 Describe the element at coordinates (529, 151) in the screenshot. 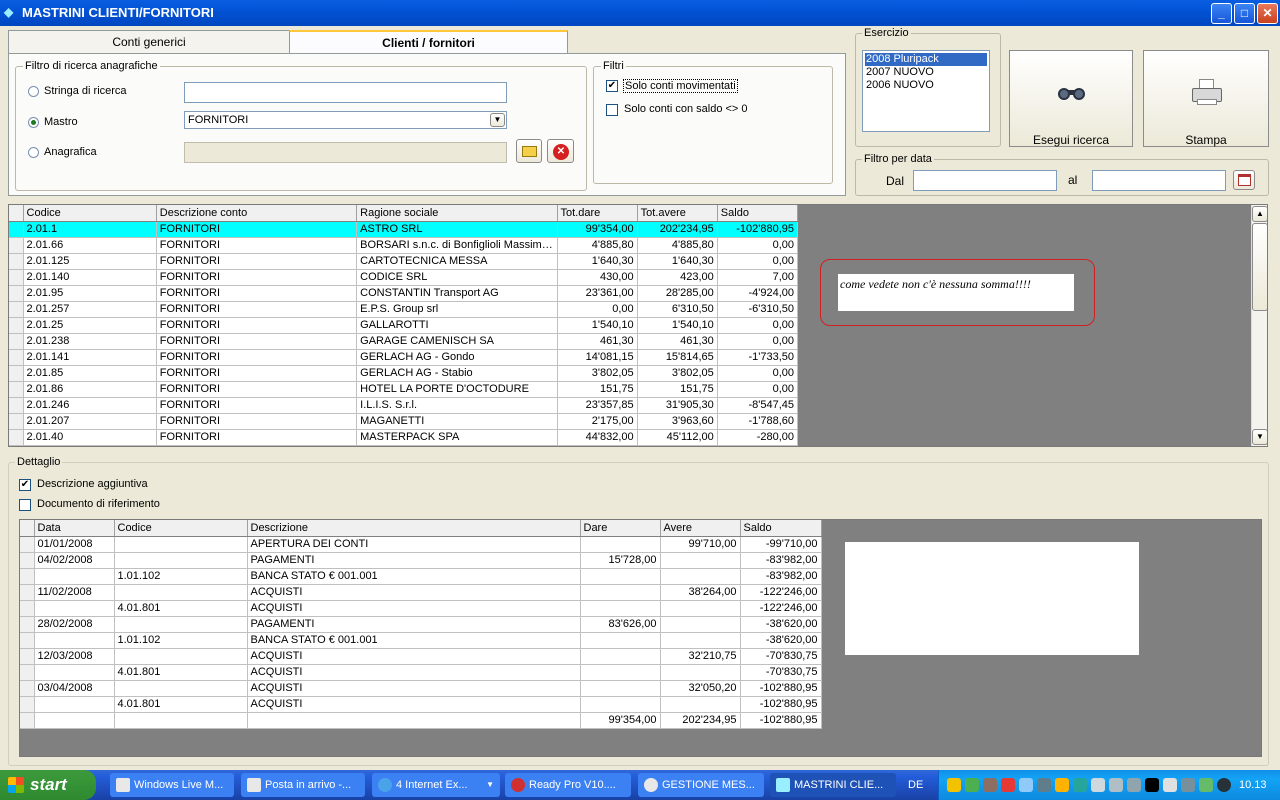

I see `open-folder-button` at that location.